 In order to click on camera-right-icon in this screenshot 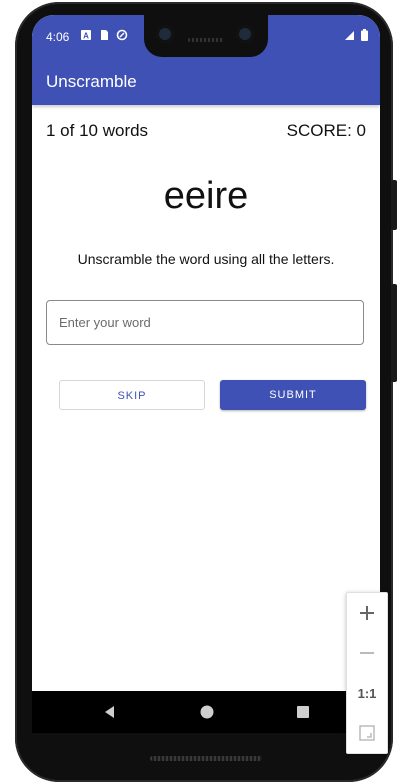, I will do `click(245, 34)`.